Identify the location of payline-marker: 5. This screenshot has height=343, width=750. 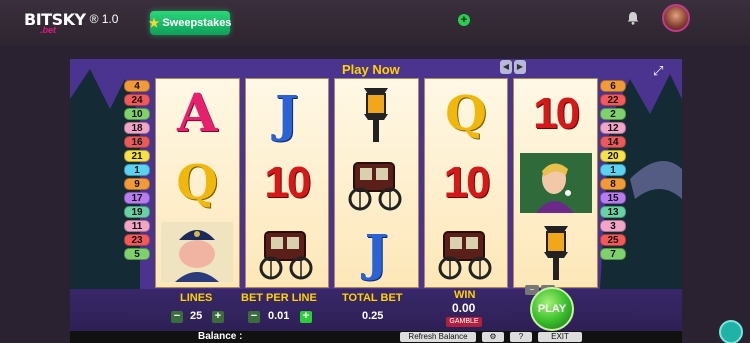
(137, 254).